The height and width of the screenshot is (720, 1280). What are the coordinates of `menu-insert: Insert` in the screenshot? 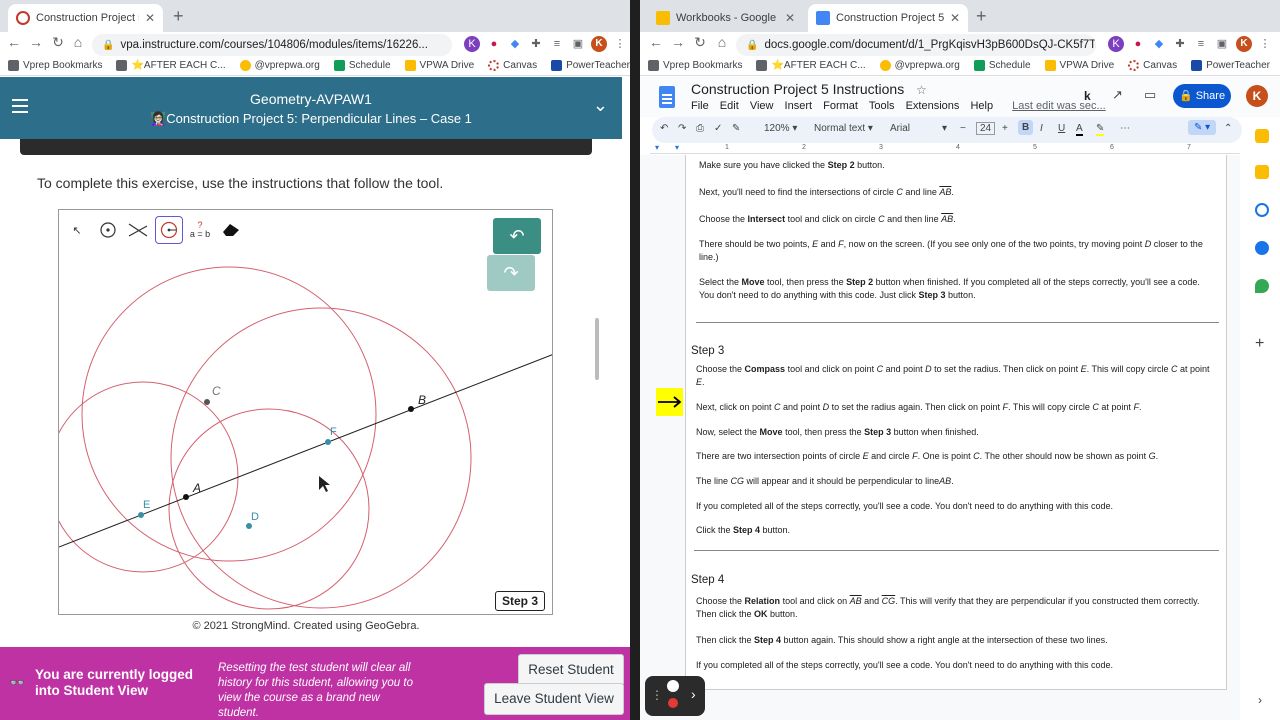 It's located at (799, 106).